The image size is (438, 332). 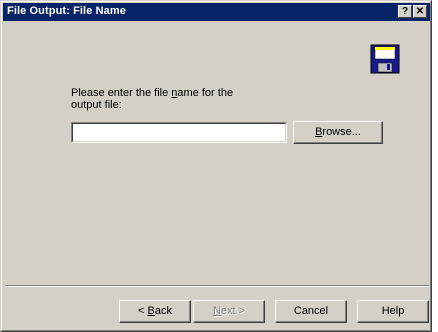 I want to click on title-close-button: ✕, so click(x=420, y=11).